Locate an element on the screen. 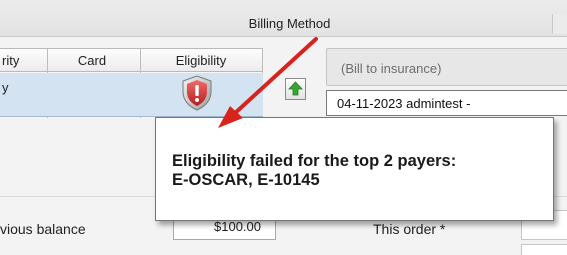  column-header-card: Card is located at coordinates (92, 61).